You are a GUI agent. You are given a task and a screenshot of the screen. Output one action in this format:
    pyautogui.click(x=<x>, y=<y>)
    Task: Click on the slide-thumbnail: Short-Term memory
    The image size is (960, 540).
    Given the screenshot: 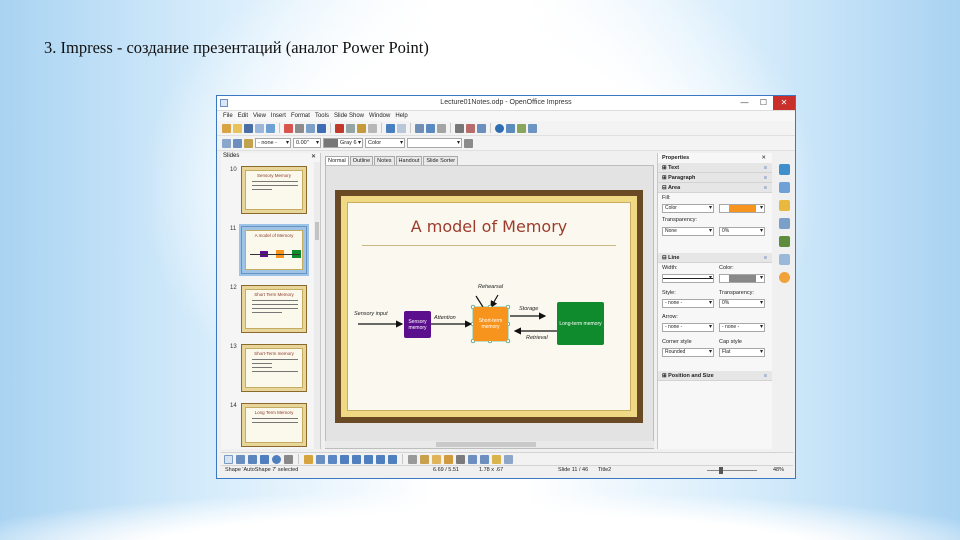 What is the action you would take?
    pyautogui.click(x=274, y=368)
    